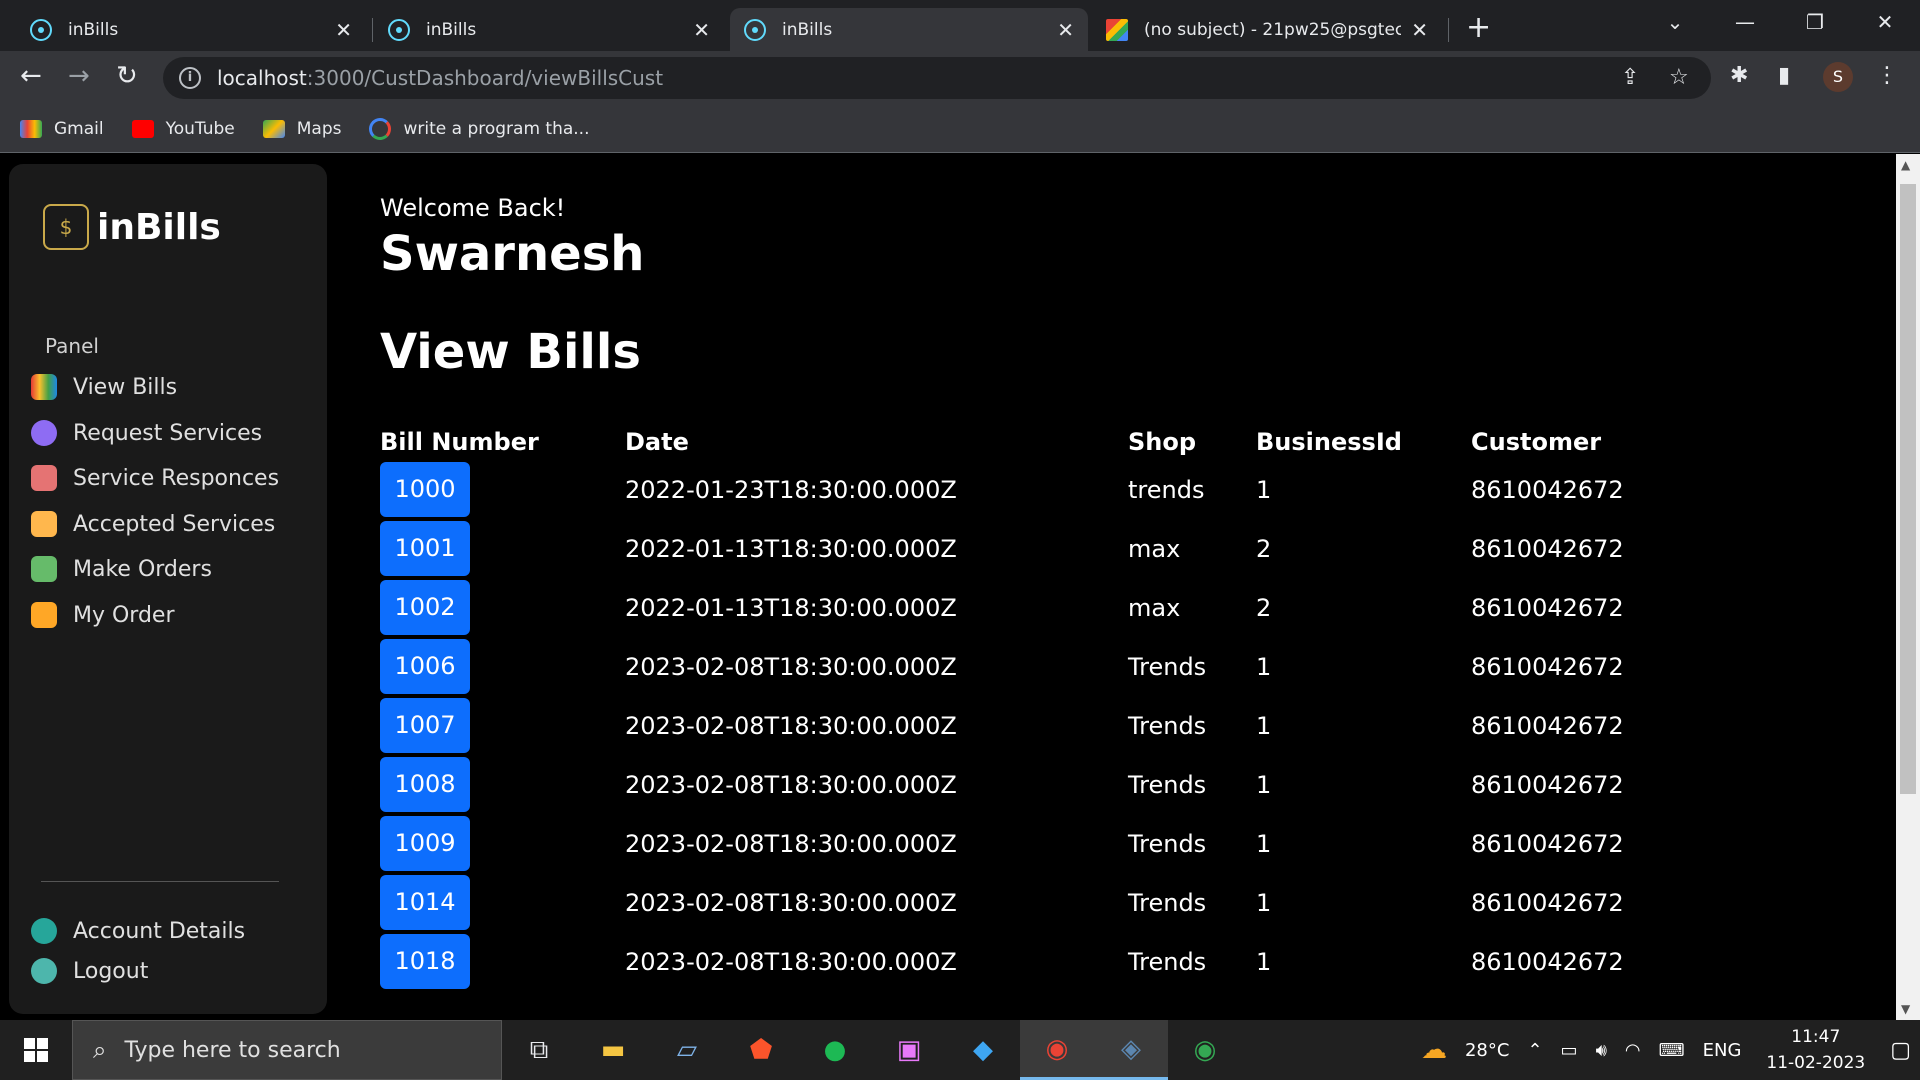 Image resolution: width=1920 pixels, height=1080 pixels. What do you see at coordinates (425, 902) in the screenshot?
I see `bill-number-button: 1014` at bounding box center [425, 902].